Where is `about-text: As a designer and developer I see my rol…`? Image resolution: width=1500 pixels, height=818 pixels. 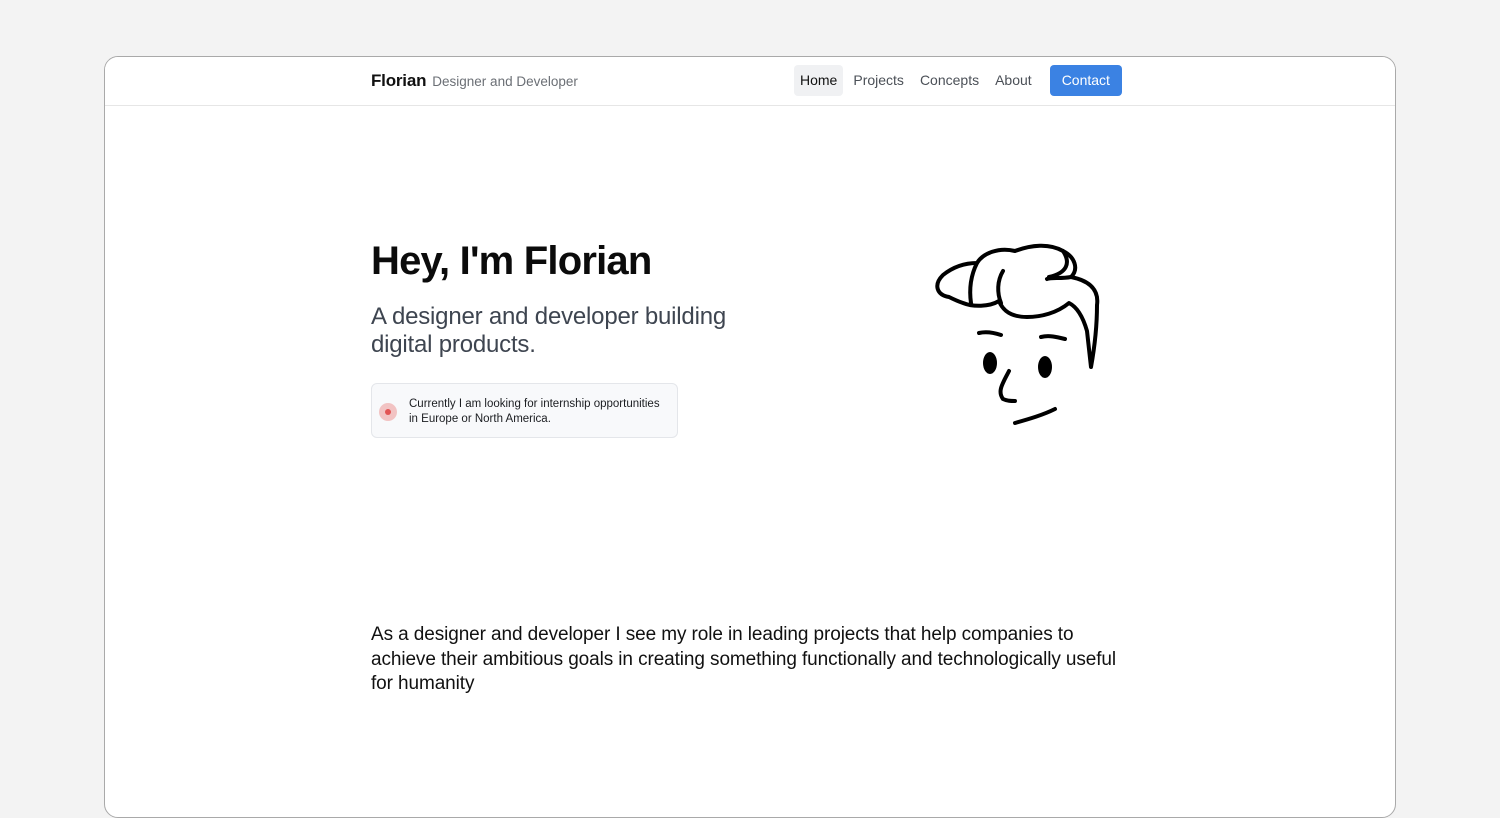 about-text: As a designer and developer I see my rol… is located at coordinates (744, 659).